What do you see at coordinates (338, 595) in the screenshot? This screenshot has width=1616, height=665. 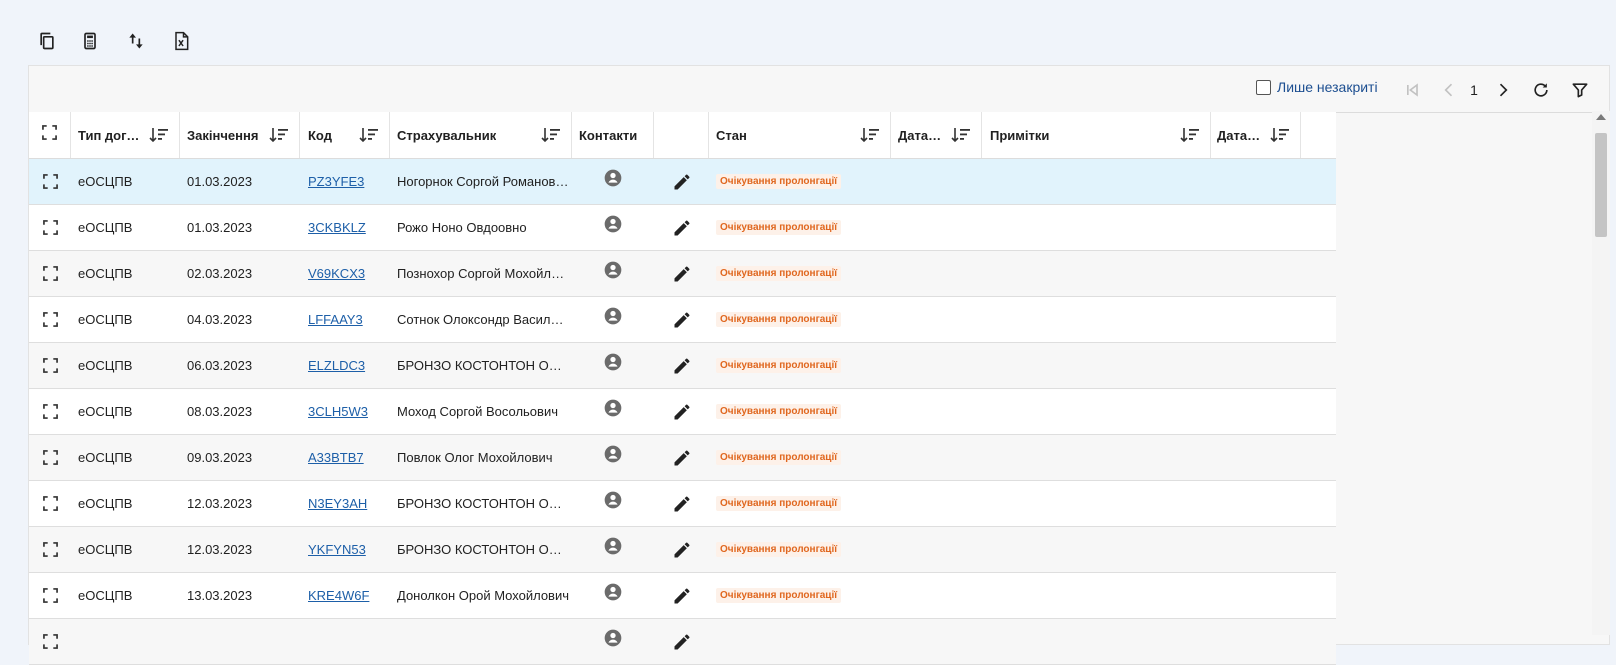 I see `code-link: KRE4W6F` at bounding box center [338, 595].